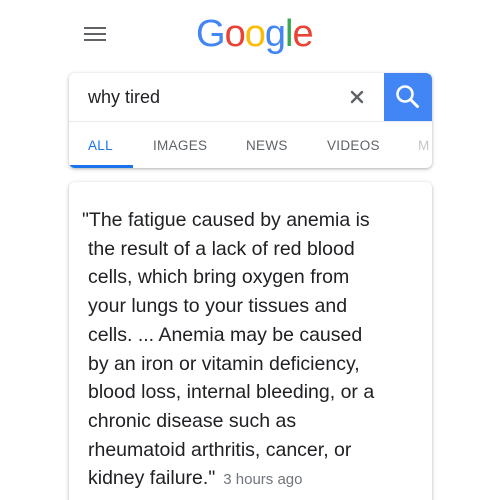 This screenshot has width=500, height=500. Describe the element at coordinates (424, 145) in the screenshot. I see `tab-more-partial: M` at that location.